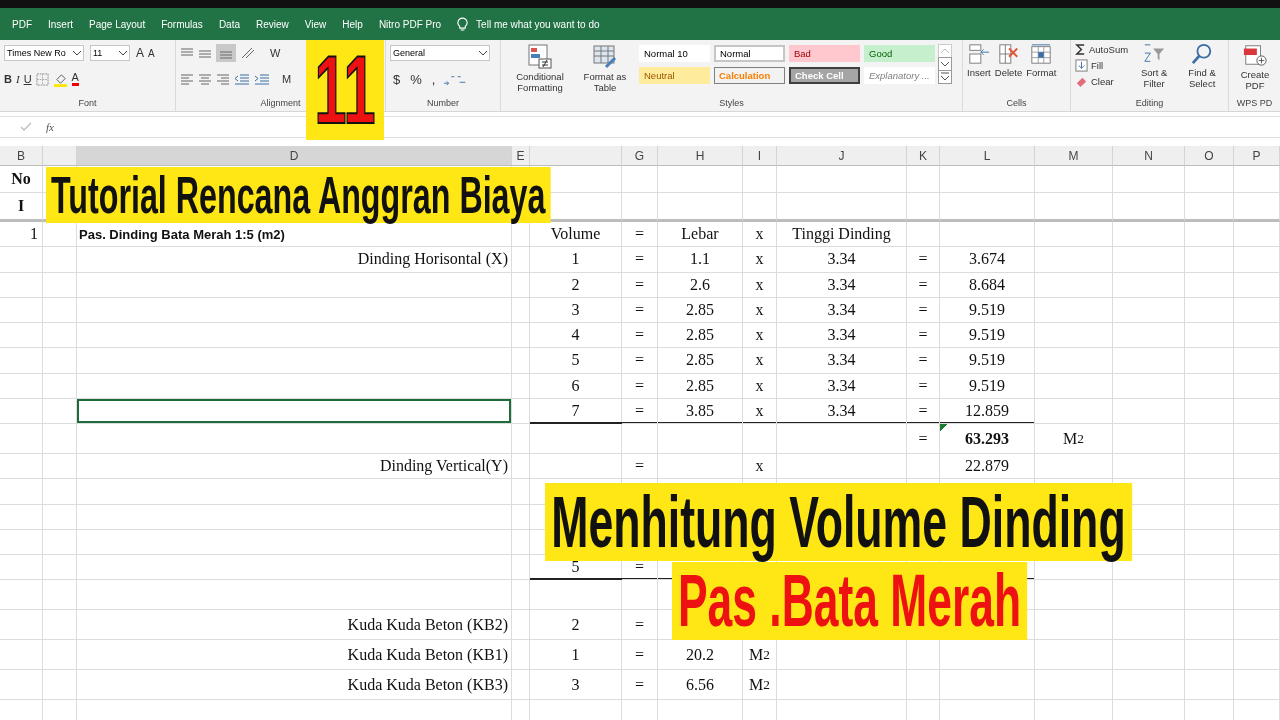 The image size is (1280, 720). Describe the element at coordinates (410, 24) in the screenshot. I see `ribbon-tab: Nitro PDF Pro` at that location.